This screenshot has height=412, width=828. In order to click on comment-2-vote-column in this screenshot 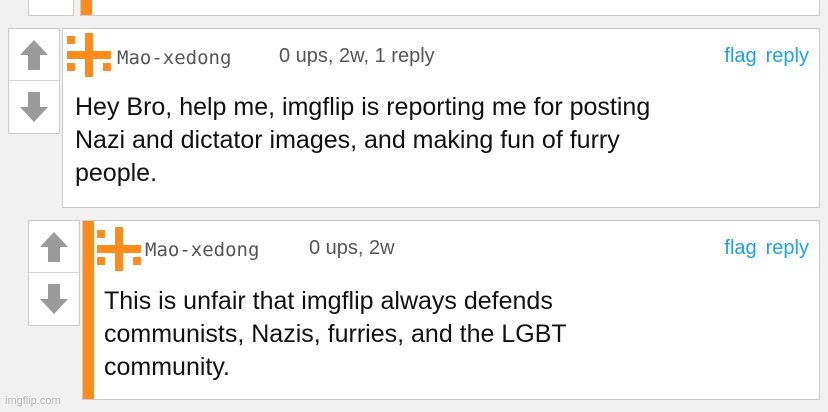, I will do `click(54, 273)`.